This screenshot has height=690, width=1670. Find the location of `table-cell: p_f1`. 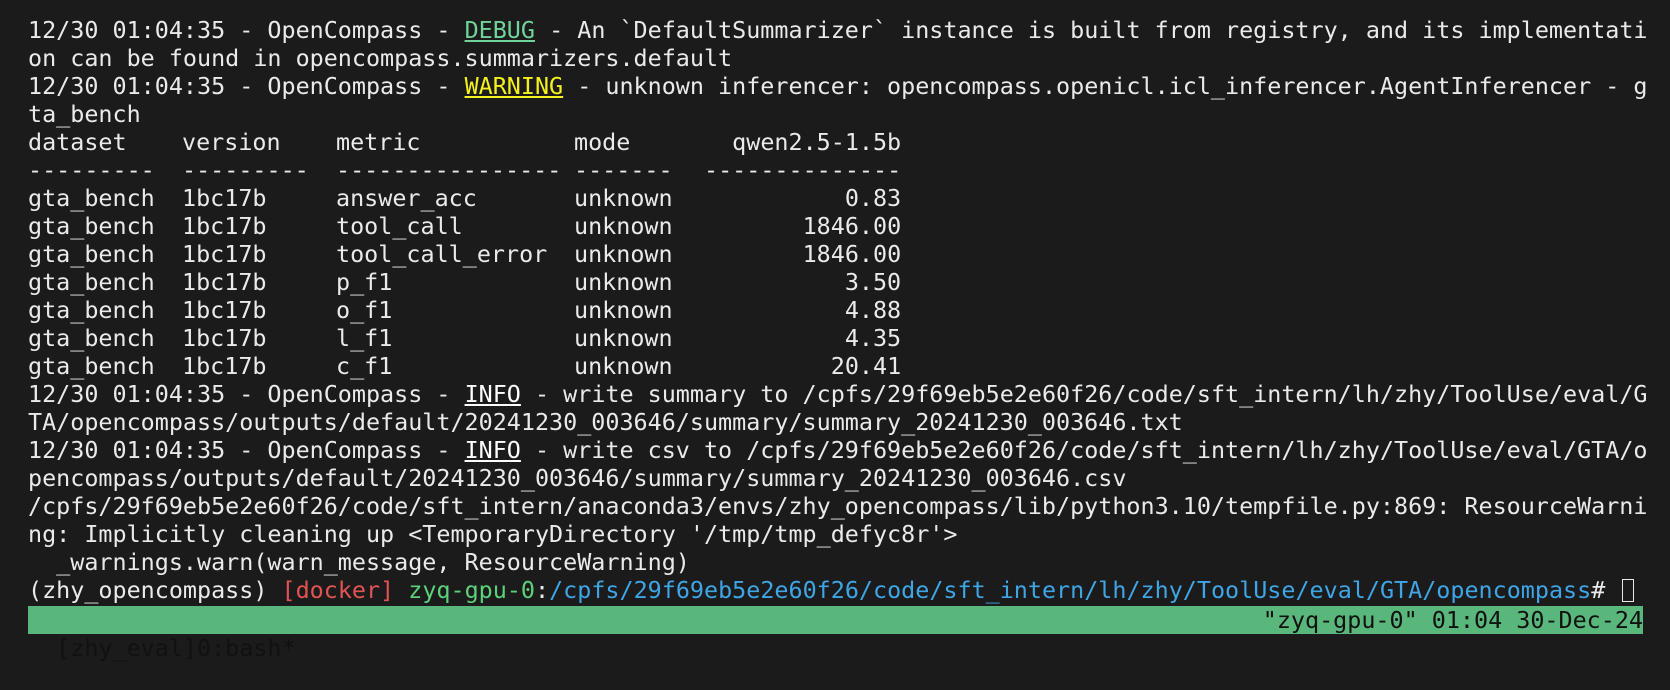

table-cell: p_f1 is located at coordinates (364, 282).